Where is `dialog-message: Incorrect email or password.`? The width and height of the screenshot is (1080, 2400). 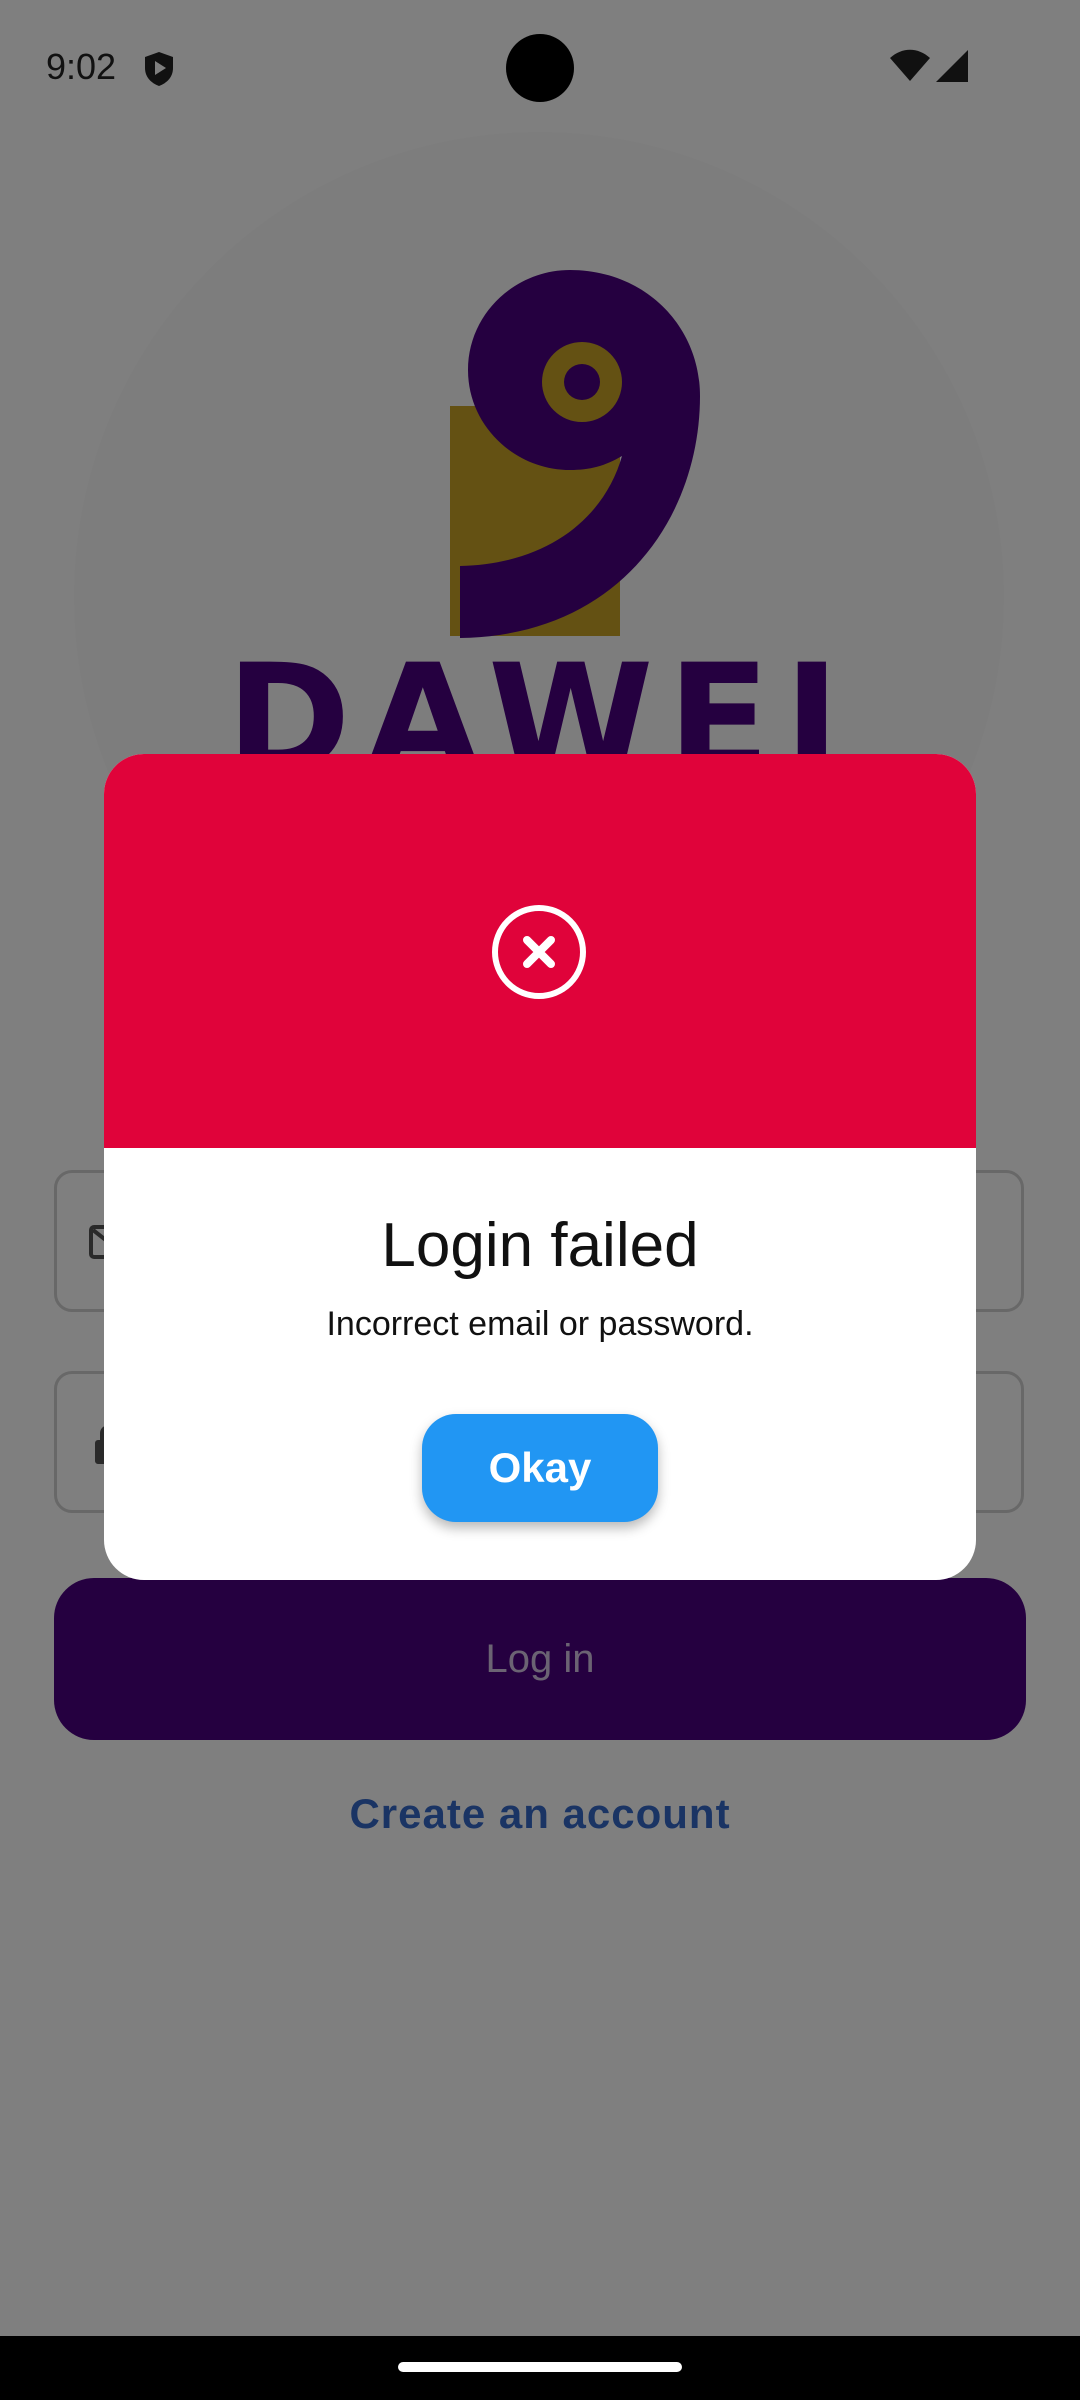
dialog-message: Incorrect email or password. is located at coordinates (540, 1324).